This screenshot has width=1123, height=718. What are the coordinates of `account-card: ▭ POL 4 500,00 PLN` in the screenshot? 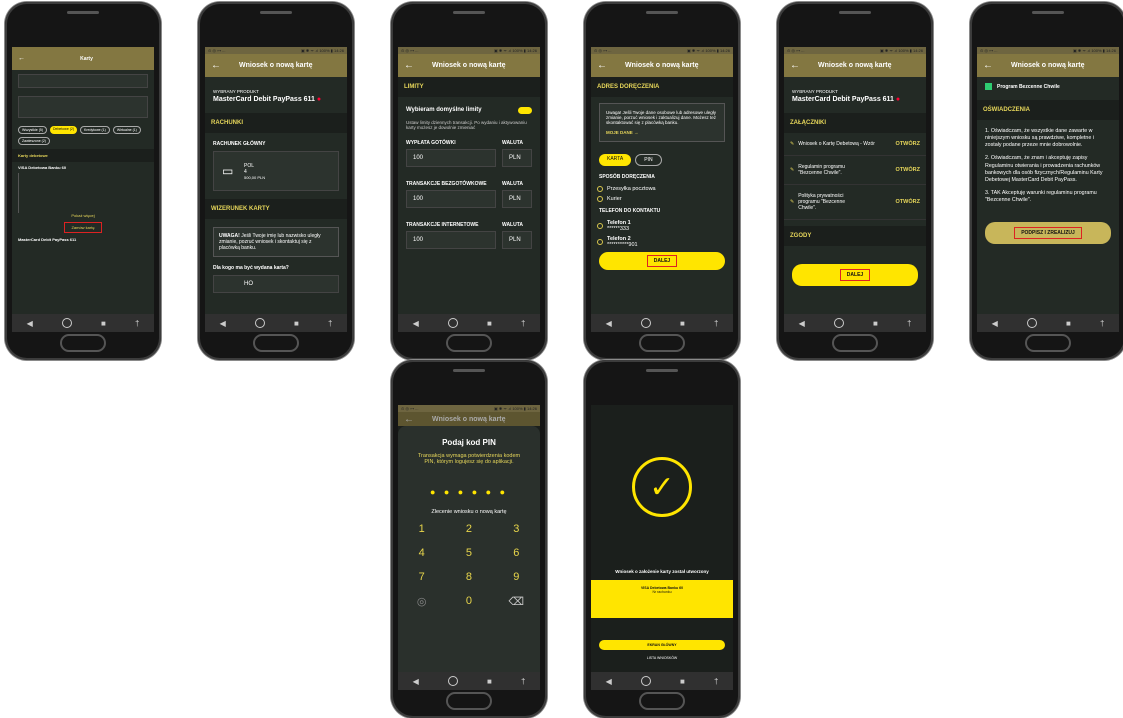 It's located at (276, 171).